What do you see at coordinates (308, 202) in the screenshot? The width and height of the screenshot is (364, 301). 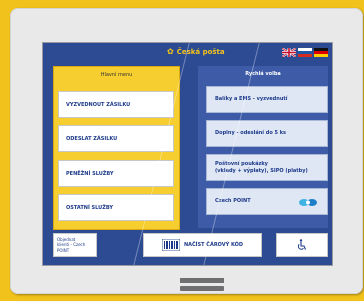 I see `czech-point-logo-icon` at bounding box center [308, 202].